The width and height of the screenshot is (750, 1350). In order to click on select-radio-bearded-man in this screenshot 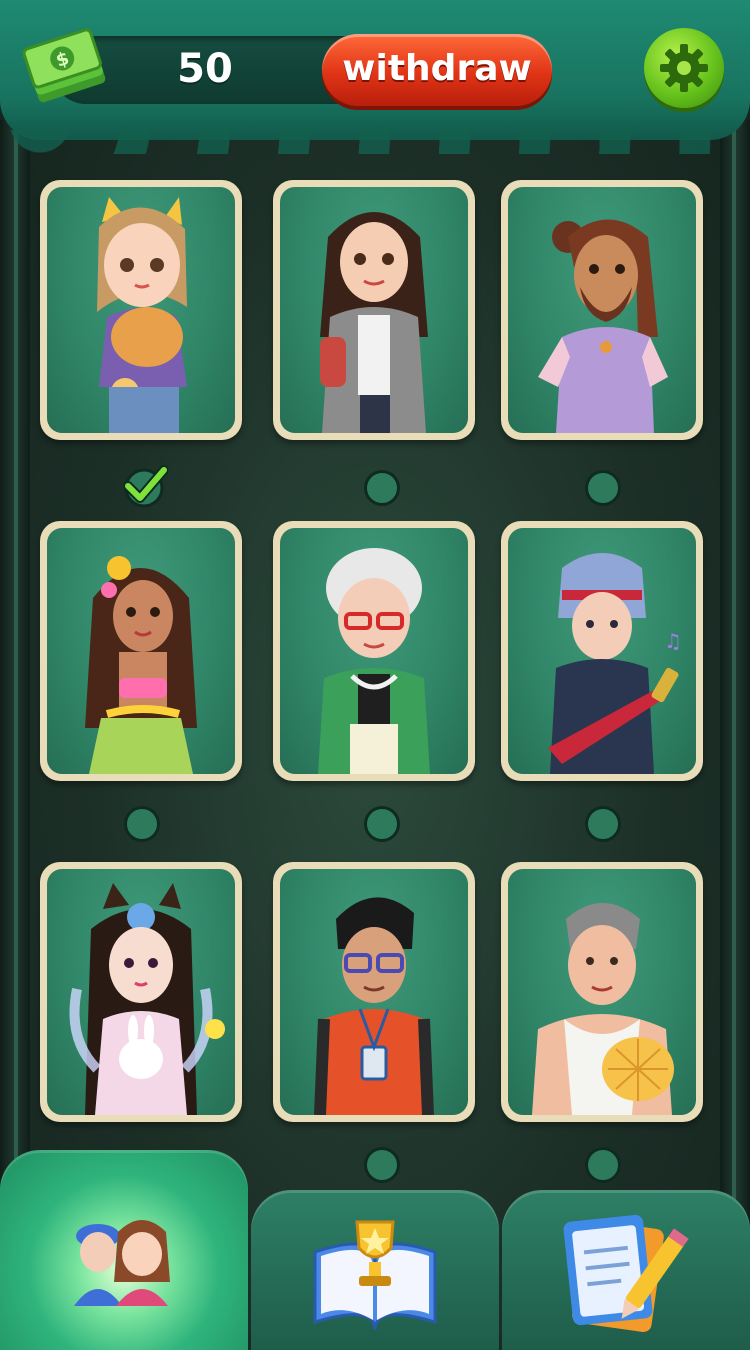, I will do `click(603, 488)`.